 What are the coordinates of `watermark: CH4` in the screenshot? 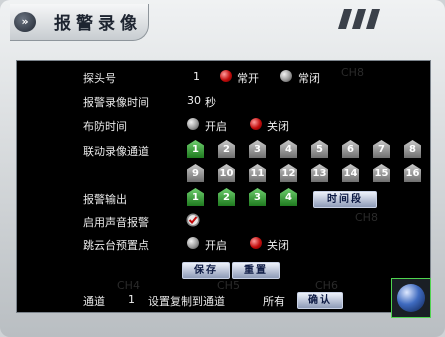 It's located at (128, 285).